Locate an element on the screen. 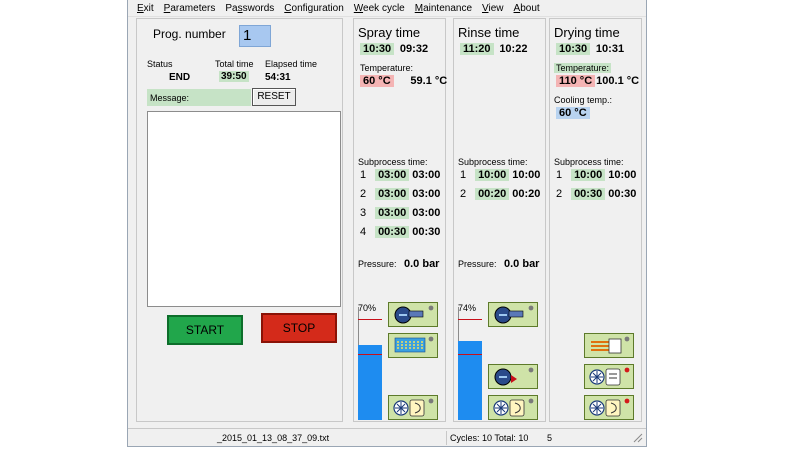 The width and height of the screenshot is (800, 450). start-button: START is located at coordinates (205, 330).